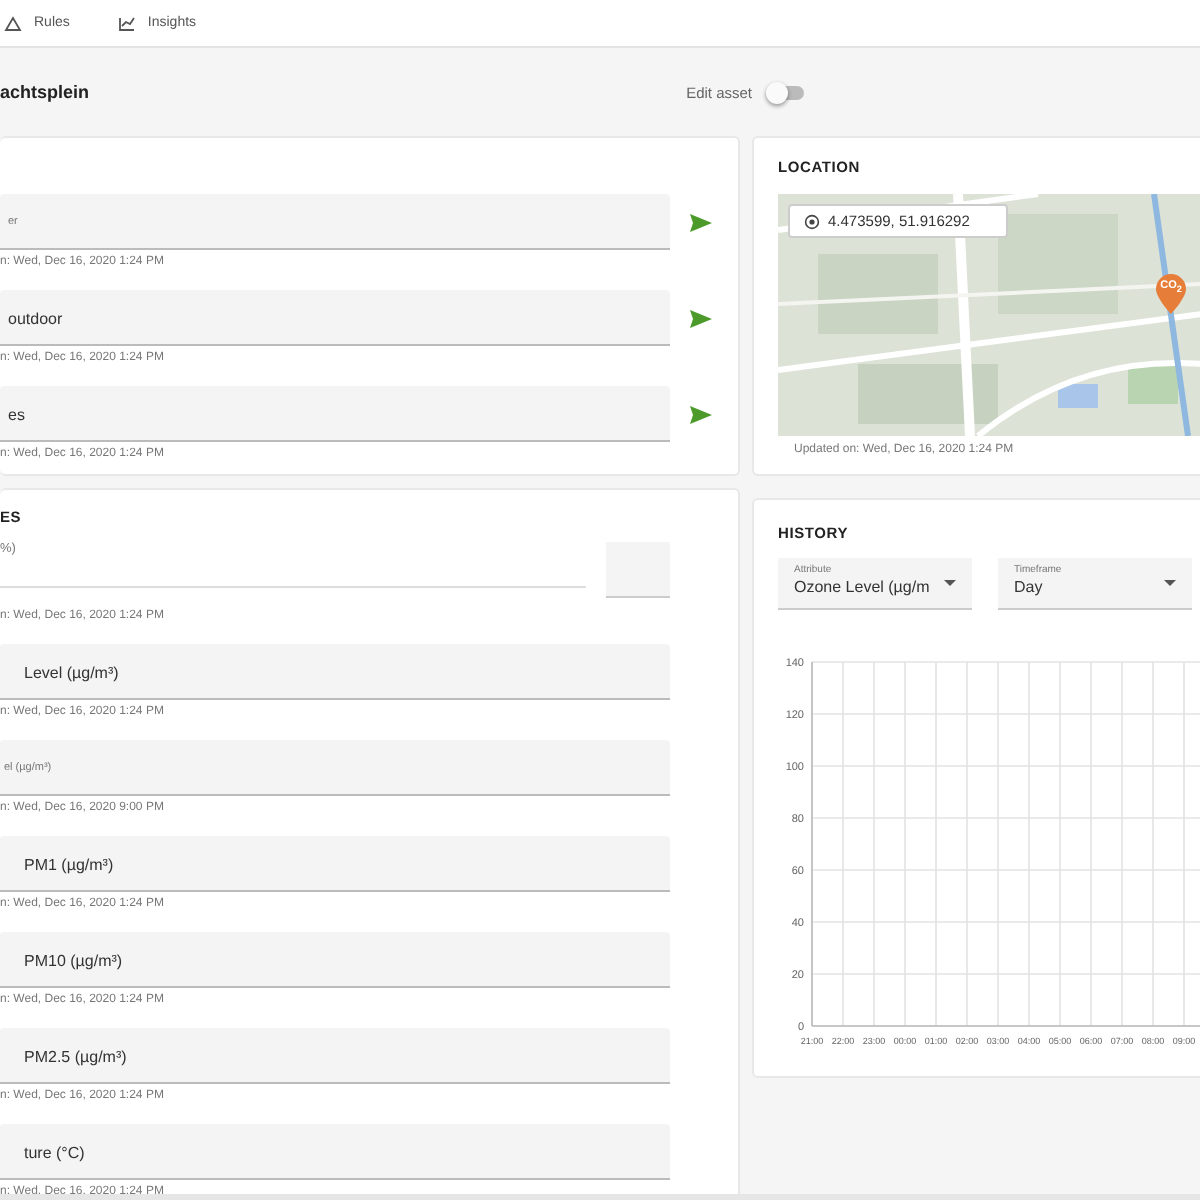  I want to click on edit-asset-toggle, so click(786, 92).